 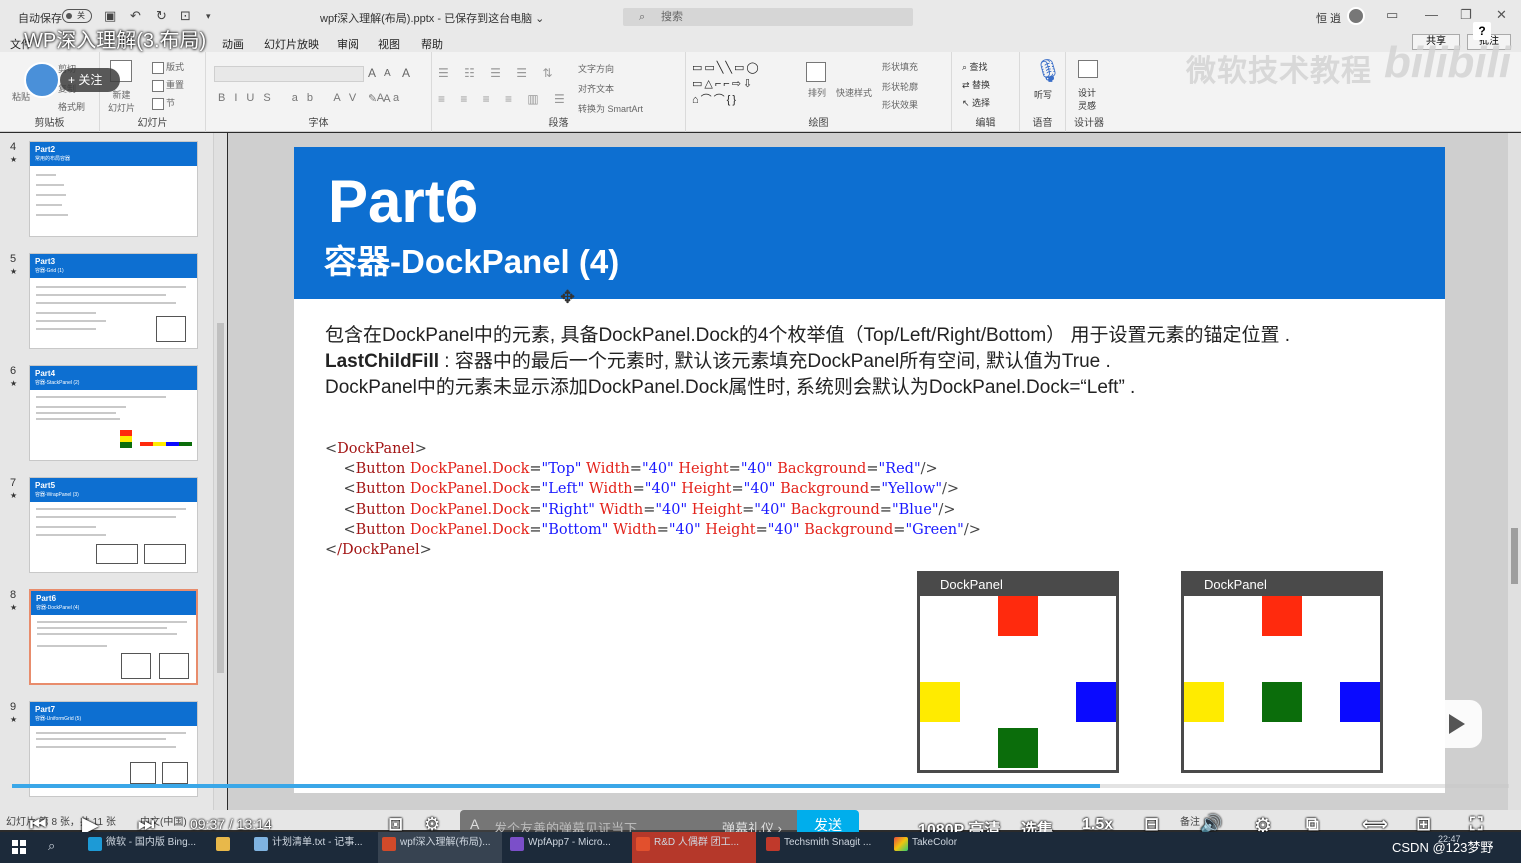 I want to click on section-button: 节, so click(x=163, y=103).